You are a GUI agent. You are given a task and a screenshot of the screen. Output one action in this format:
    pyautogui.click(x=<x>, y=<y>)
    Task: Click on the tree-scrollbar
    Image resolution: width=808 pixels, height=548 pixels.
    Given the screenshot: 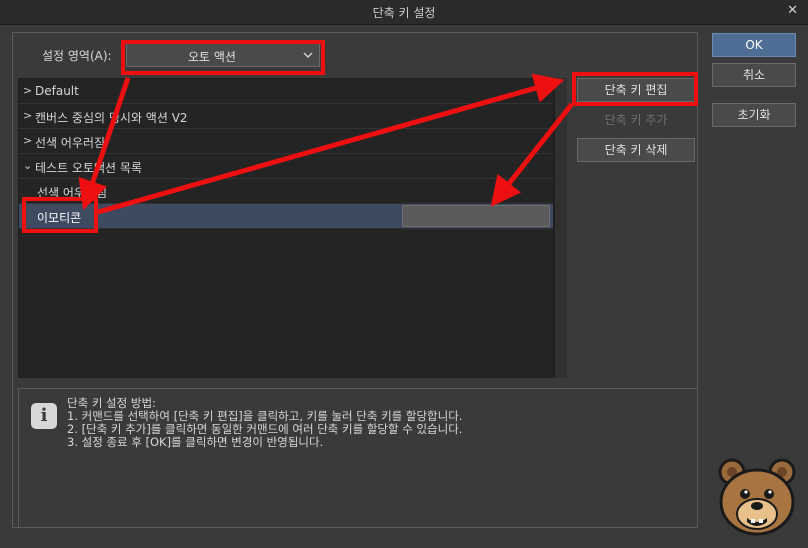 What is the action you would take?
    pyautogui.click(x=560, y=228)
    